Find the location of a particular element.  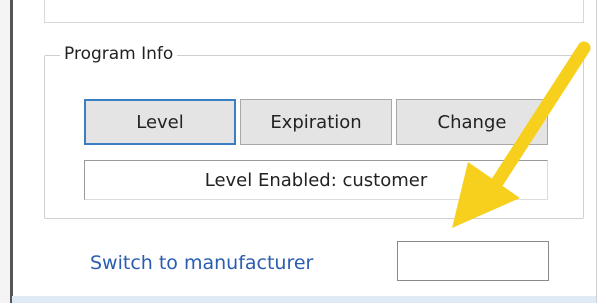

expiration-button: Expiration is located at coordinates (316, 122).